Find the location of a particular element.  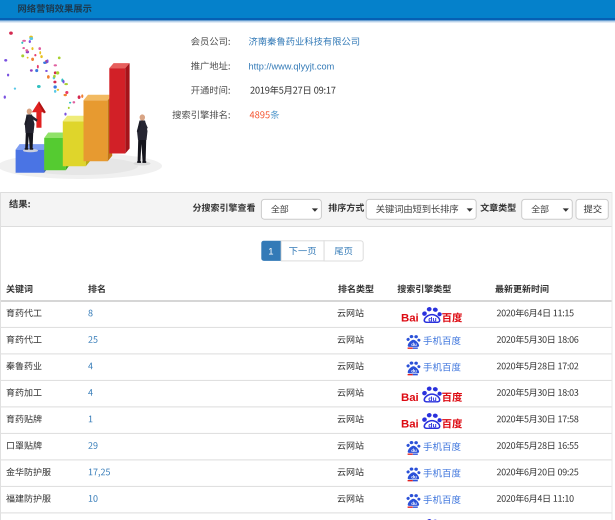

svg-text: http://www.qlyyjt.com is located at coordinates (292, 66).